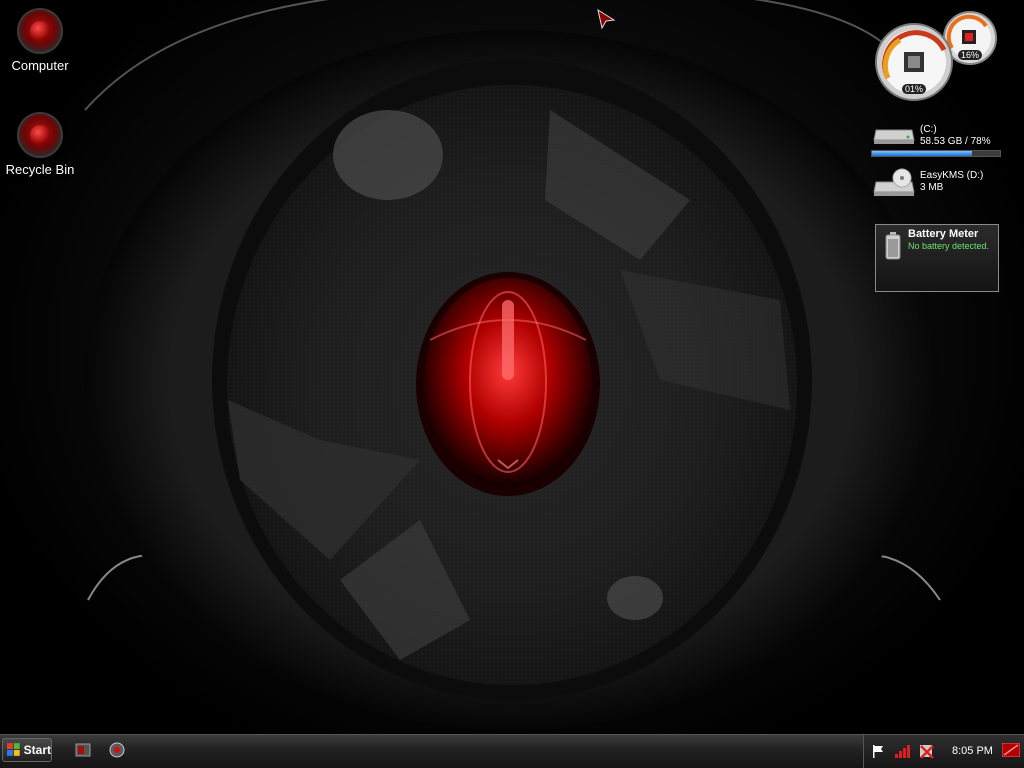 The image size is (1024, 768). Describe the element at coordinates (606, 19) in the screenshot. I see `mouse-cursor-icon` at that location.